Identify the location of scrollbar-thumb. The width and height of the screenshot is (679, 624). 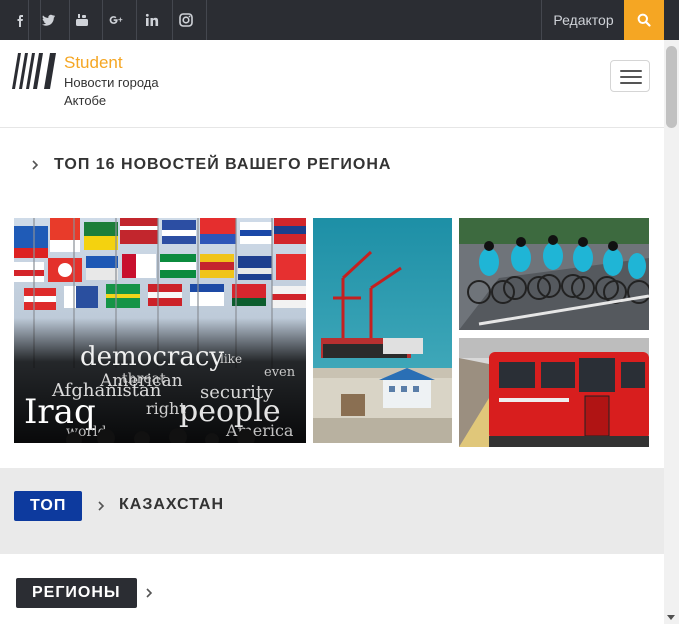
(671, 87).